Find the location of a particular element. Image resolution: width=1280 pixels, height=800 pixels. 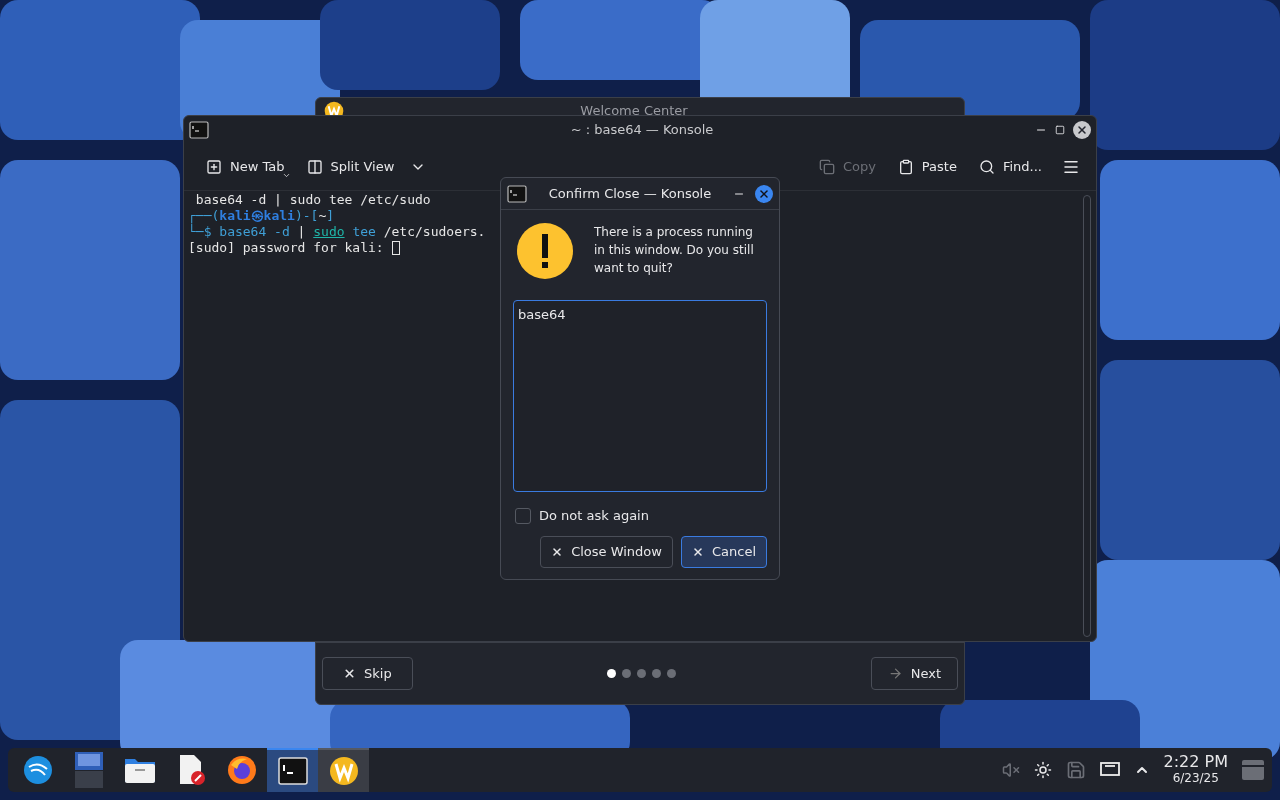

welcome-logo-icon is located at coordinates (343, 771).